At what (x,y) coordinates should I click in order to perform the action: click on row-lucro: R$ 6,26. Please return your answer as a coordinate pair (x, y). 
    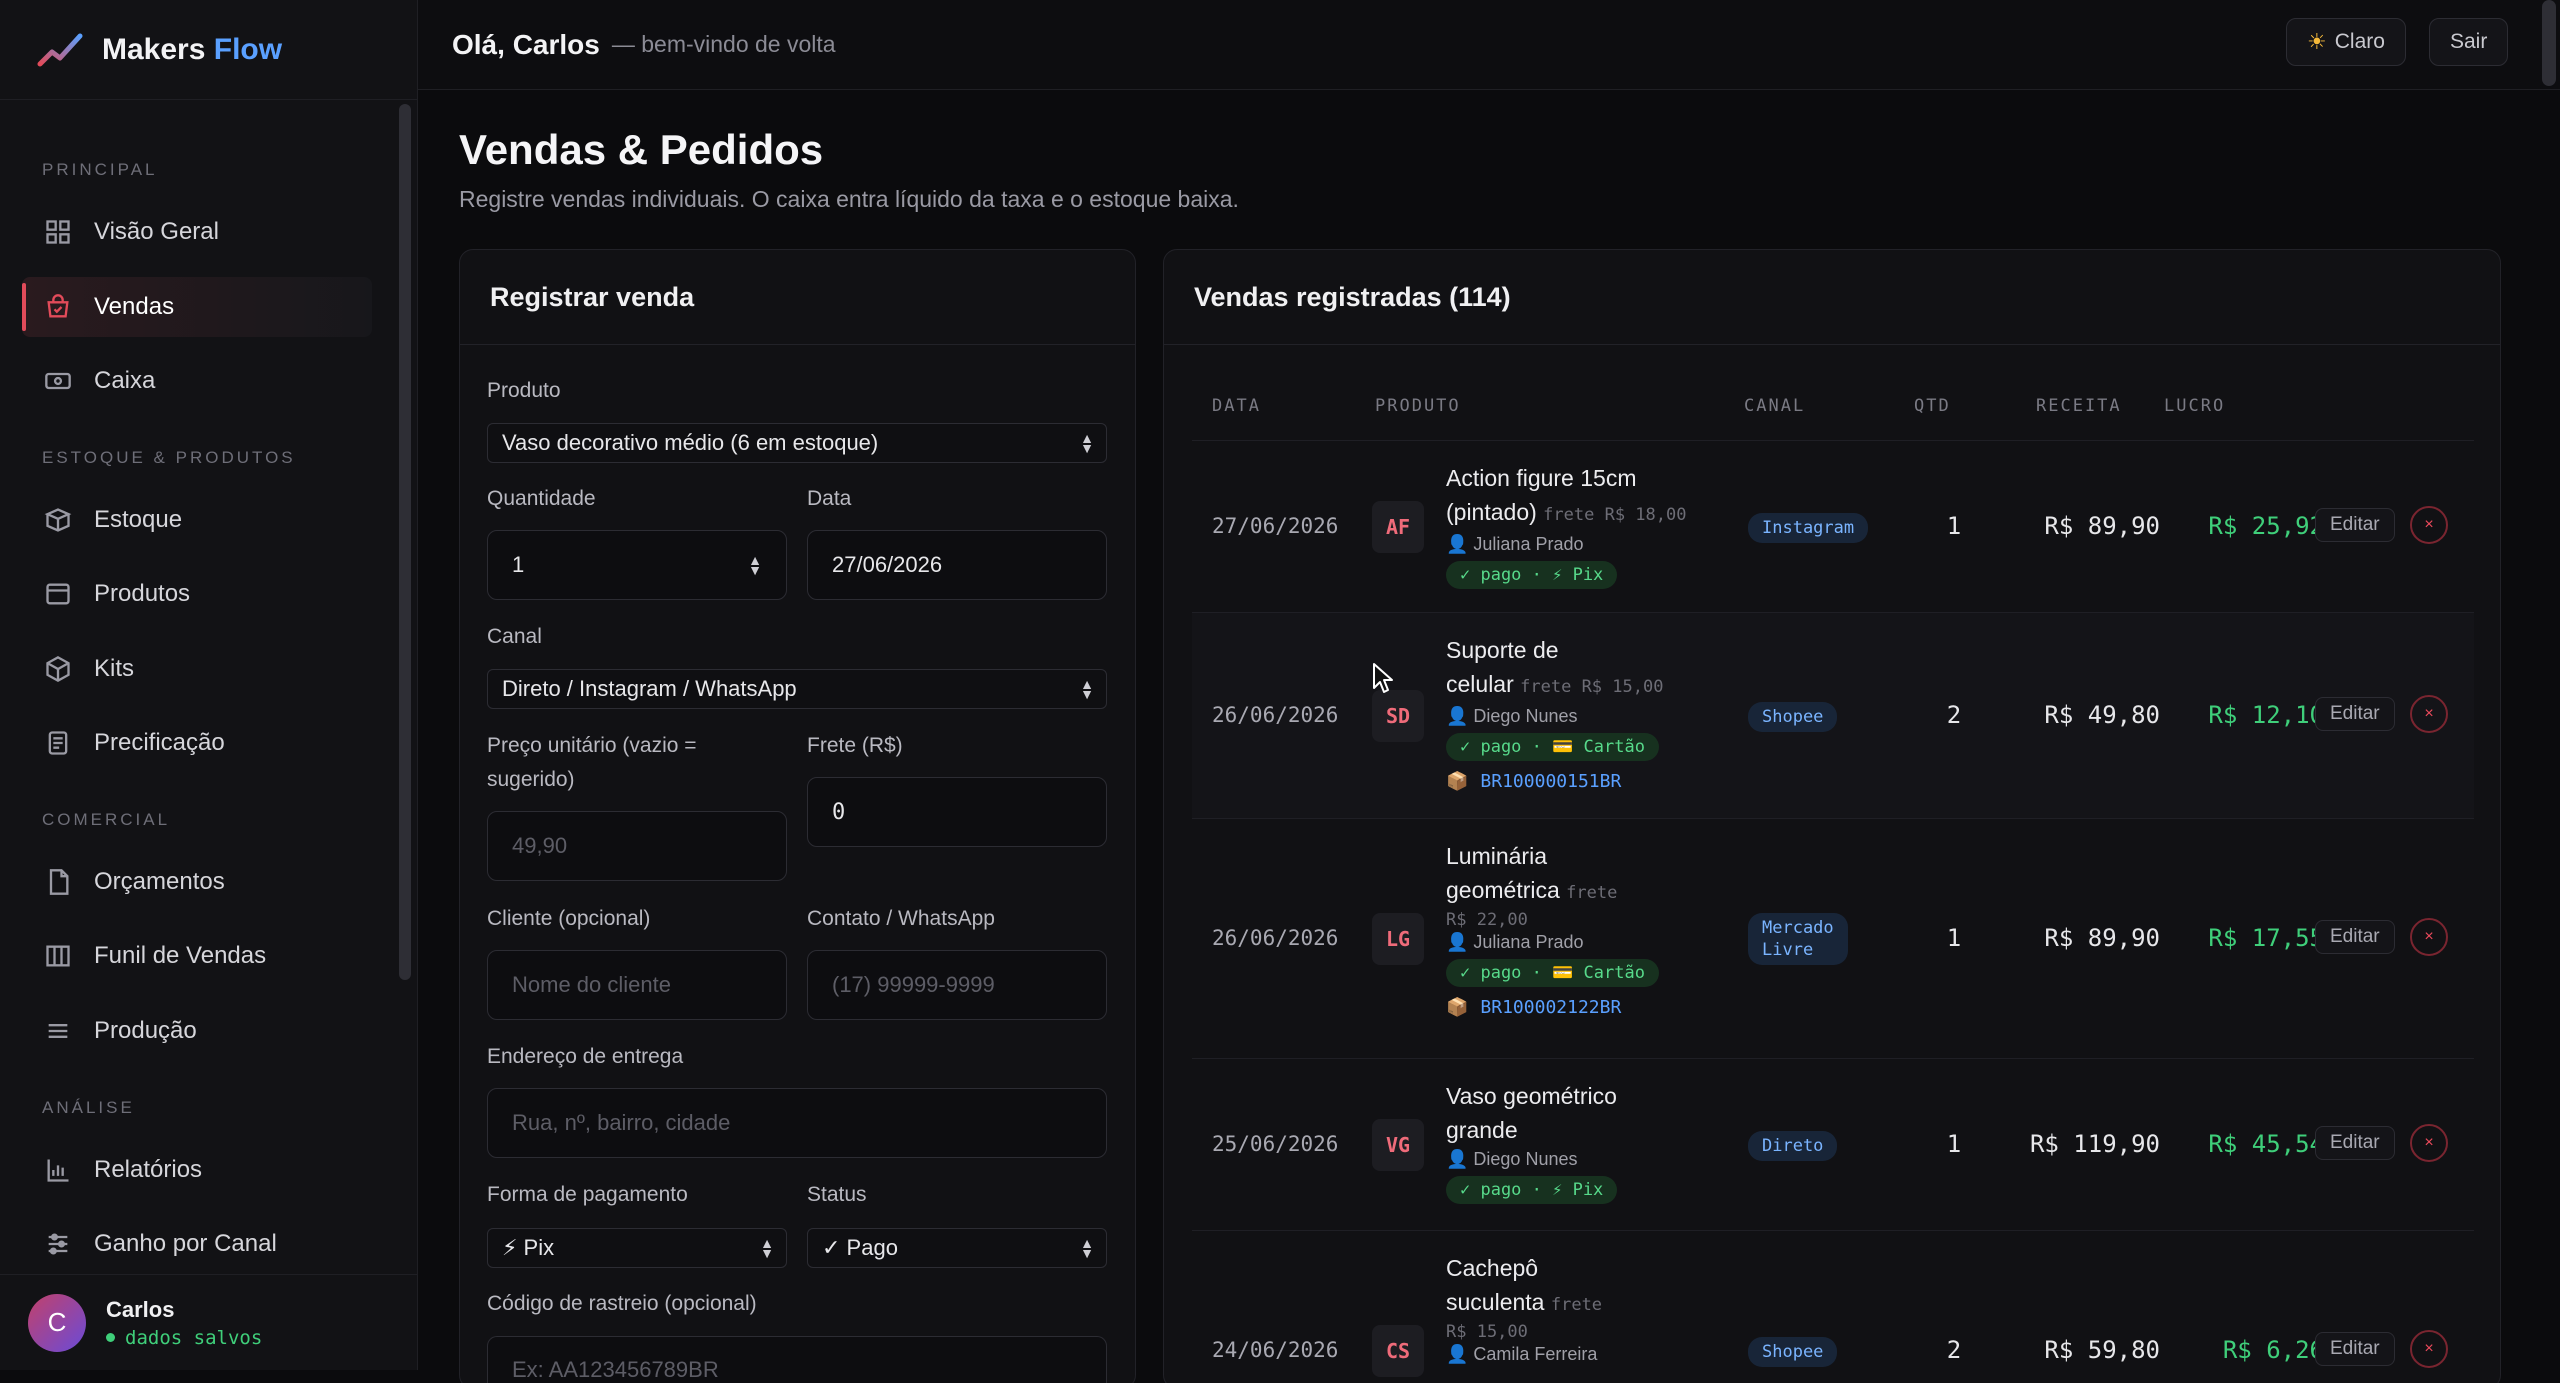
    Looking at the image, I should click on (2273, 1350).